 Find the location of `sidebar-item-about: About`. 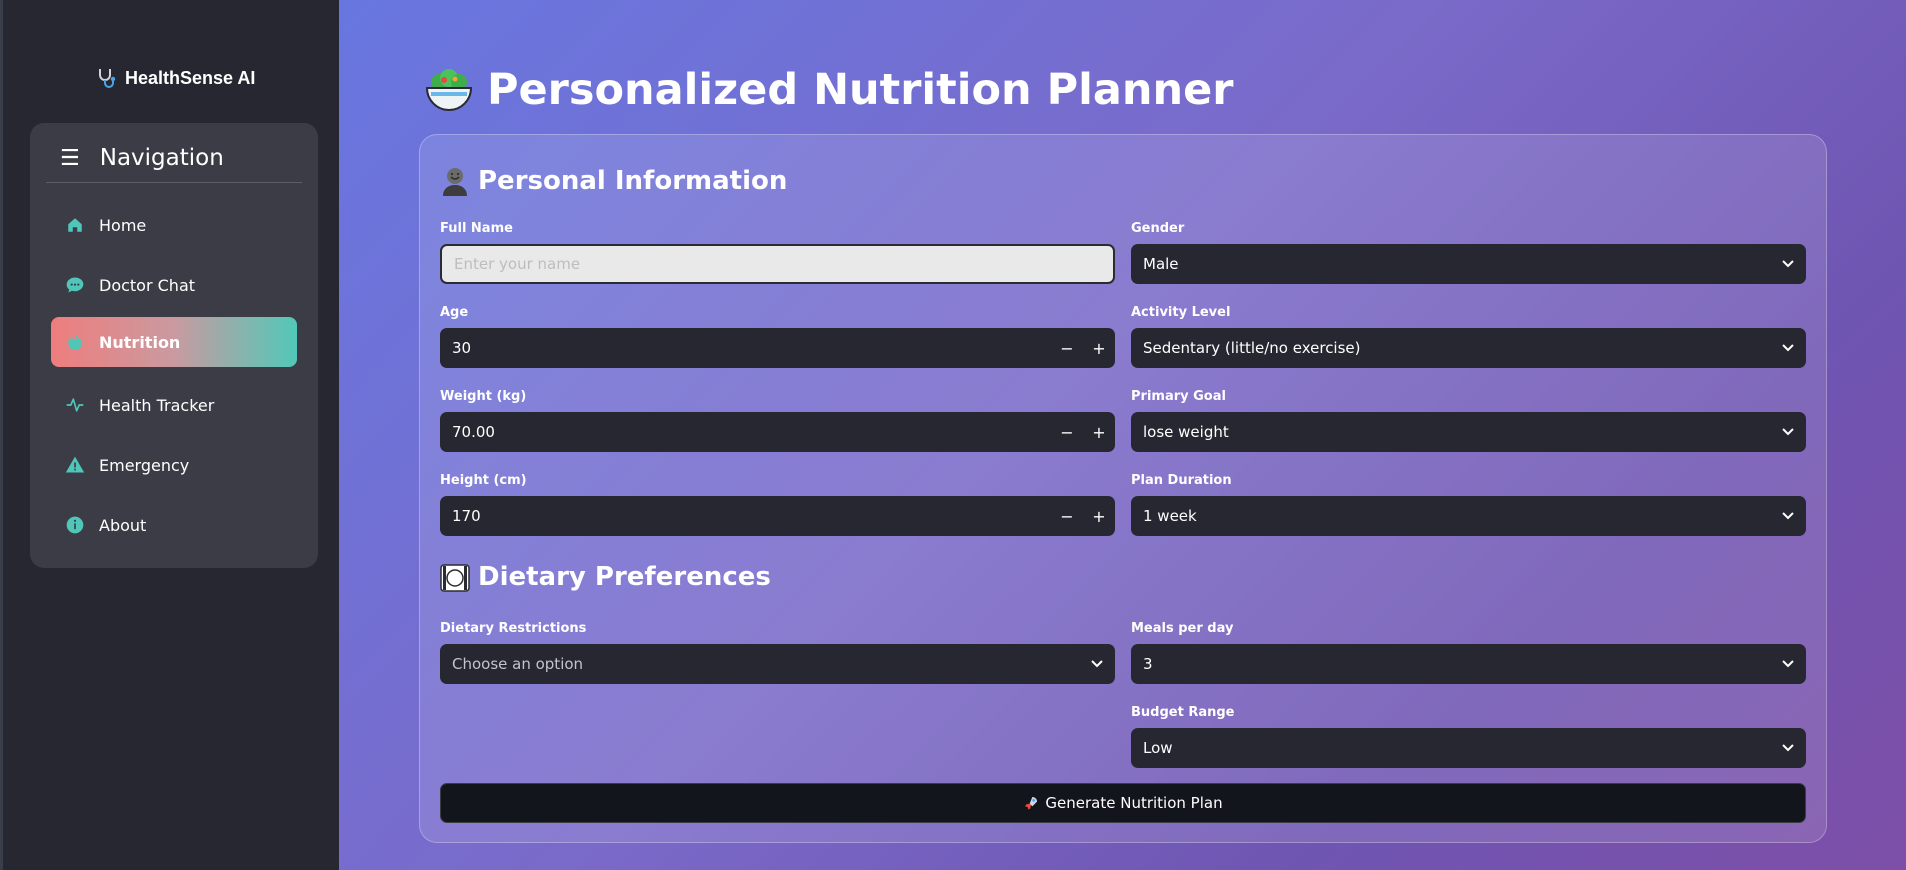

sidebar-item-about: About is located at coordinates (174, 525).